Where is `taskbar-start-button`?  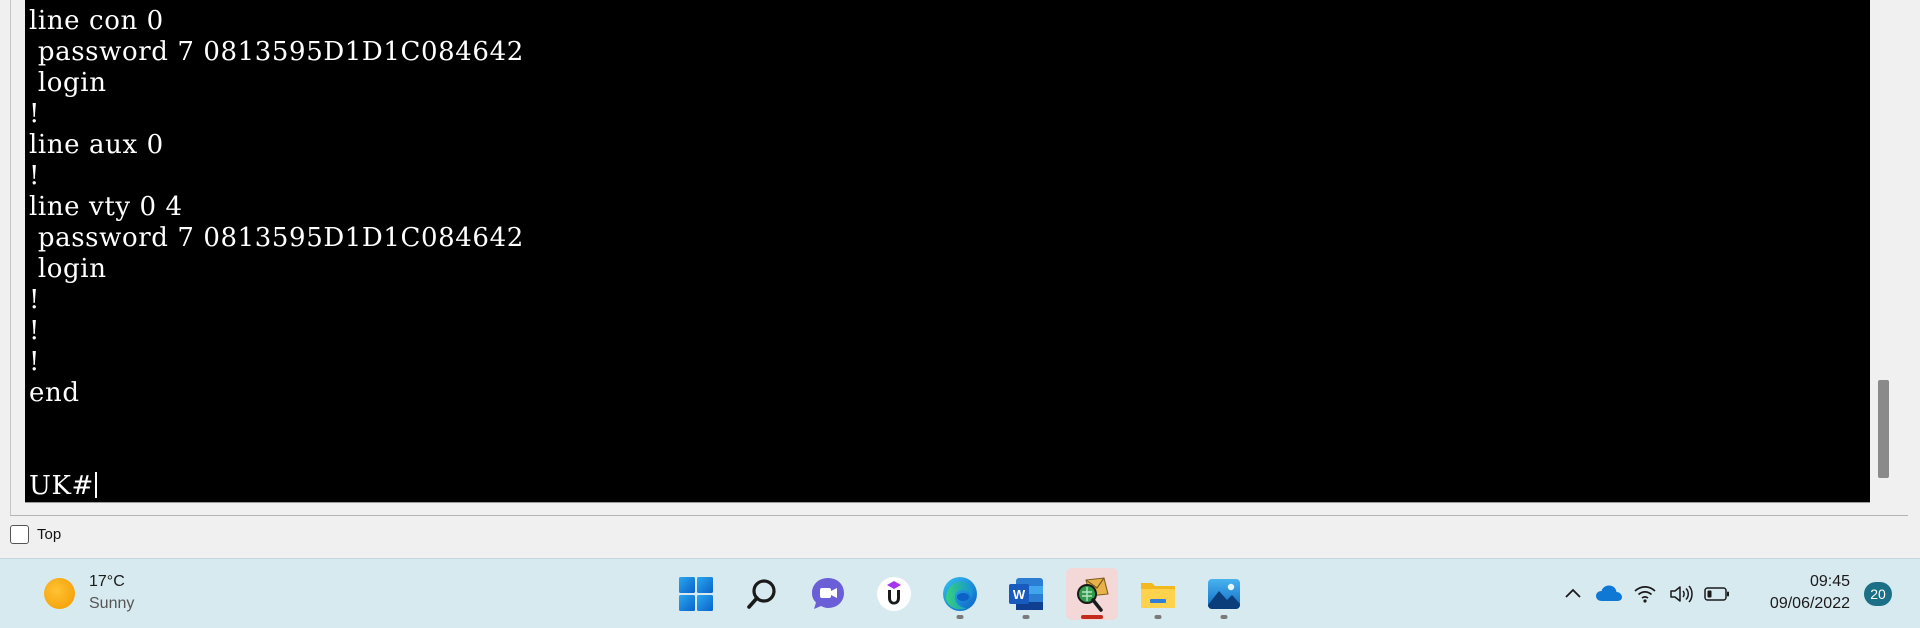
taskbar-start-button is located at coordinates (696, 594).